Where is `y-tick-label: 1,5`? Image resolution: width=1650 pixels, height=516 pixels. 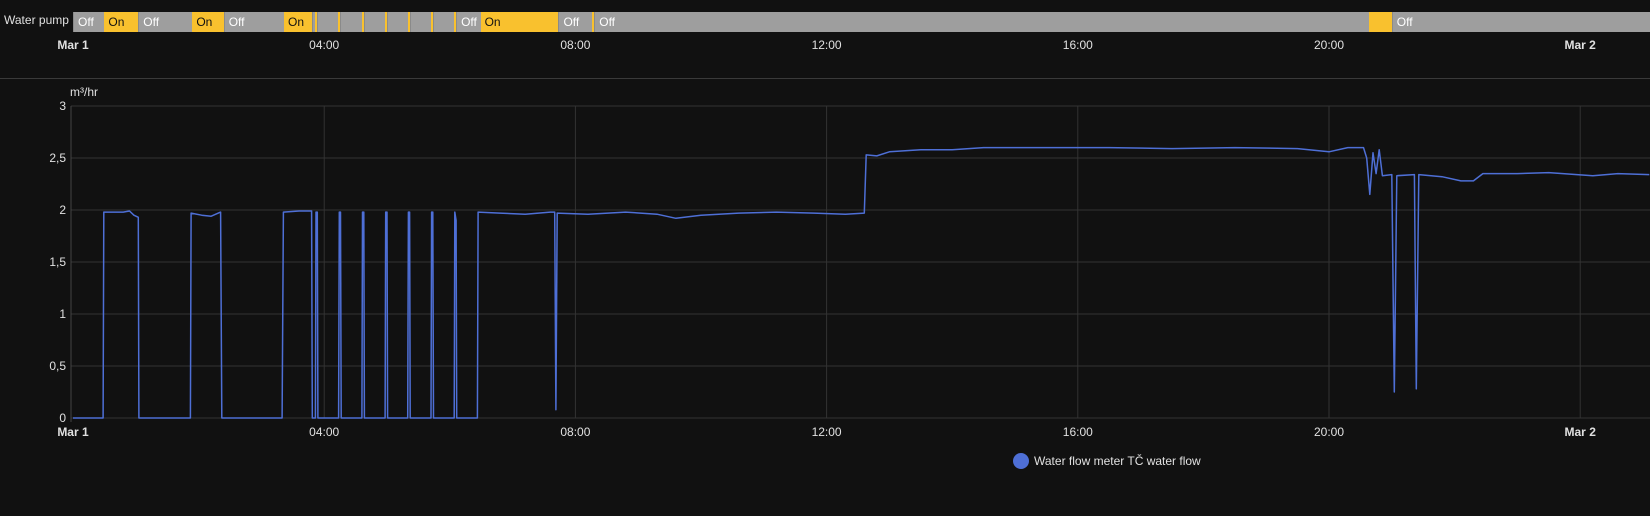 y-tick-label: 1,5 is located at coordinates (57, 262).